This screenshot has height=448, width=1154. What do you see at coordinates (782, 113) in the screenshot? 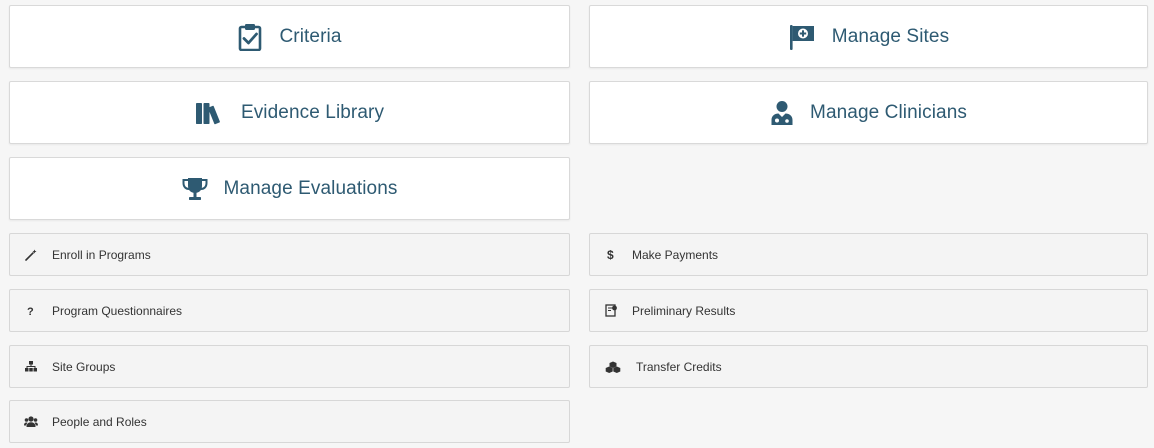
I see `doctor-icon` at bounding box center [782, 113].